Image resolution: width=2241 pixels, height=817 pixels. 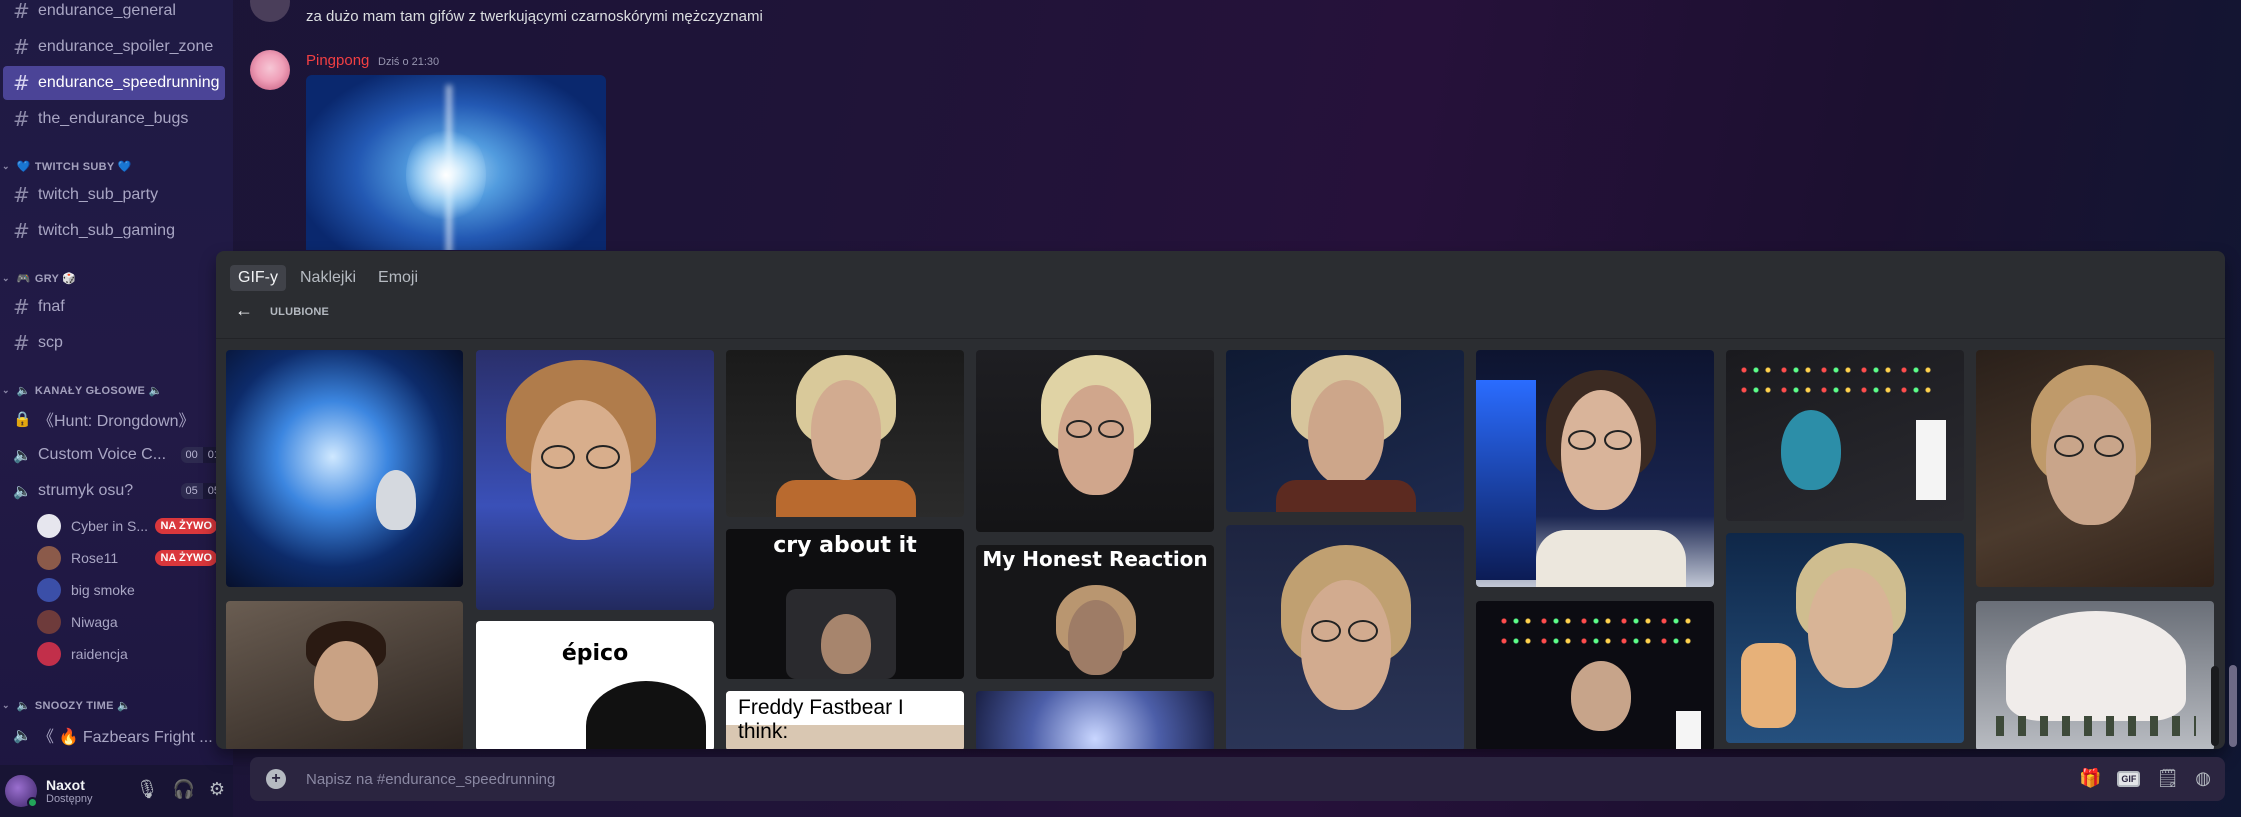 I want to click on category-gry: ⌄ 🎮 GRY 🎲, so click(x=39, y=278).